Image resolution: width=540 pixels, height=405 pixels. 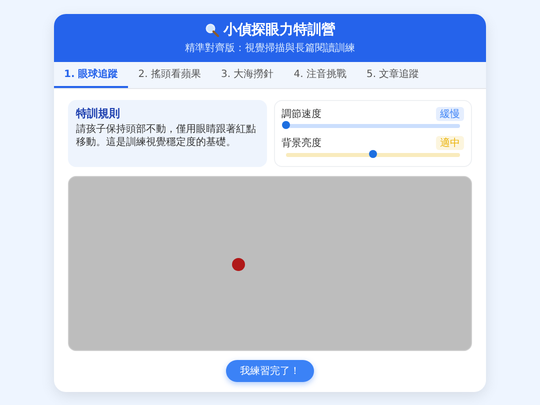 I want to click on value-tag: 適中, so click(x=450, y=143).